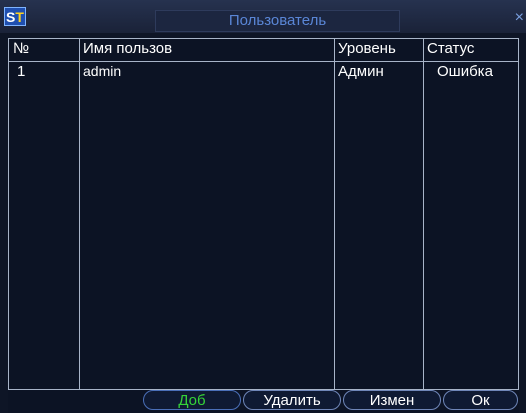 Image resolution: width=526 pixels, height=413 pixels. I want to click on column-header-status: Статус, so click(451, 48).